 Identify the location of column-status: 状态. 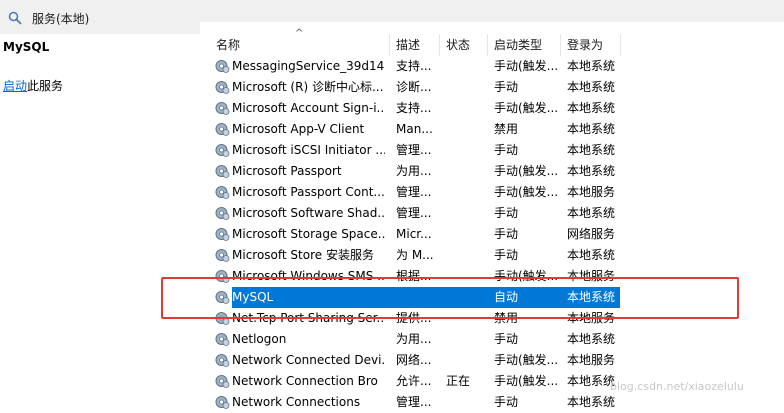
(464, 45).